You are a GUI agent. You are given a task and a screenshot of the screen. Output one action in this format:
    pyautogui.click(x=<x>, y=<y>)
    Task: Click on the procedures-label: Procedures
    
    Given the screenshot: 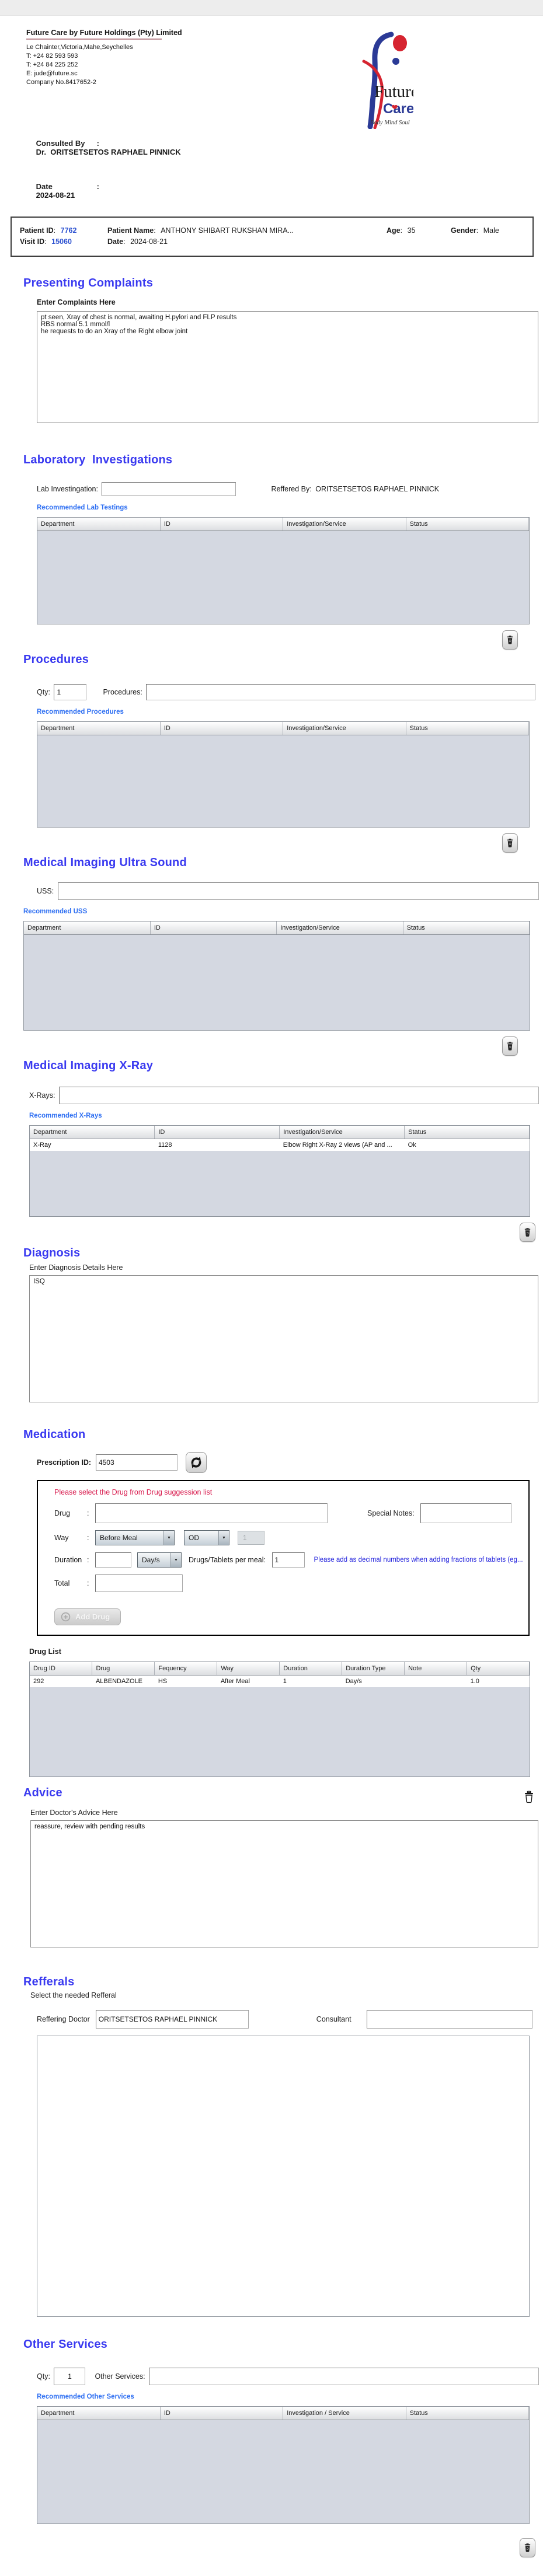 What is the action you would take?
    pyautogui.click(x=122, y=692)
    